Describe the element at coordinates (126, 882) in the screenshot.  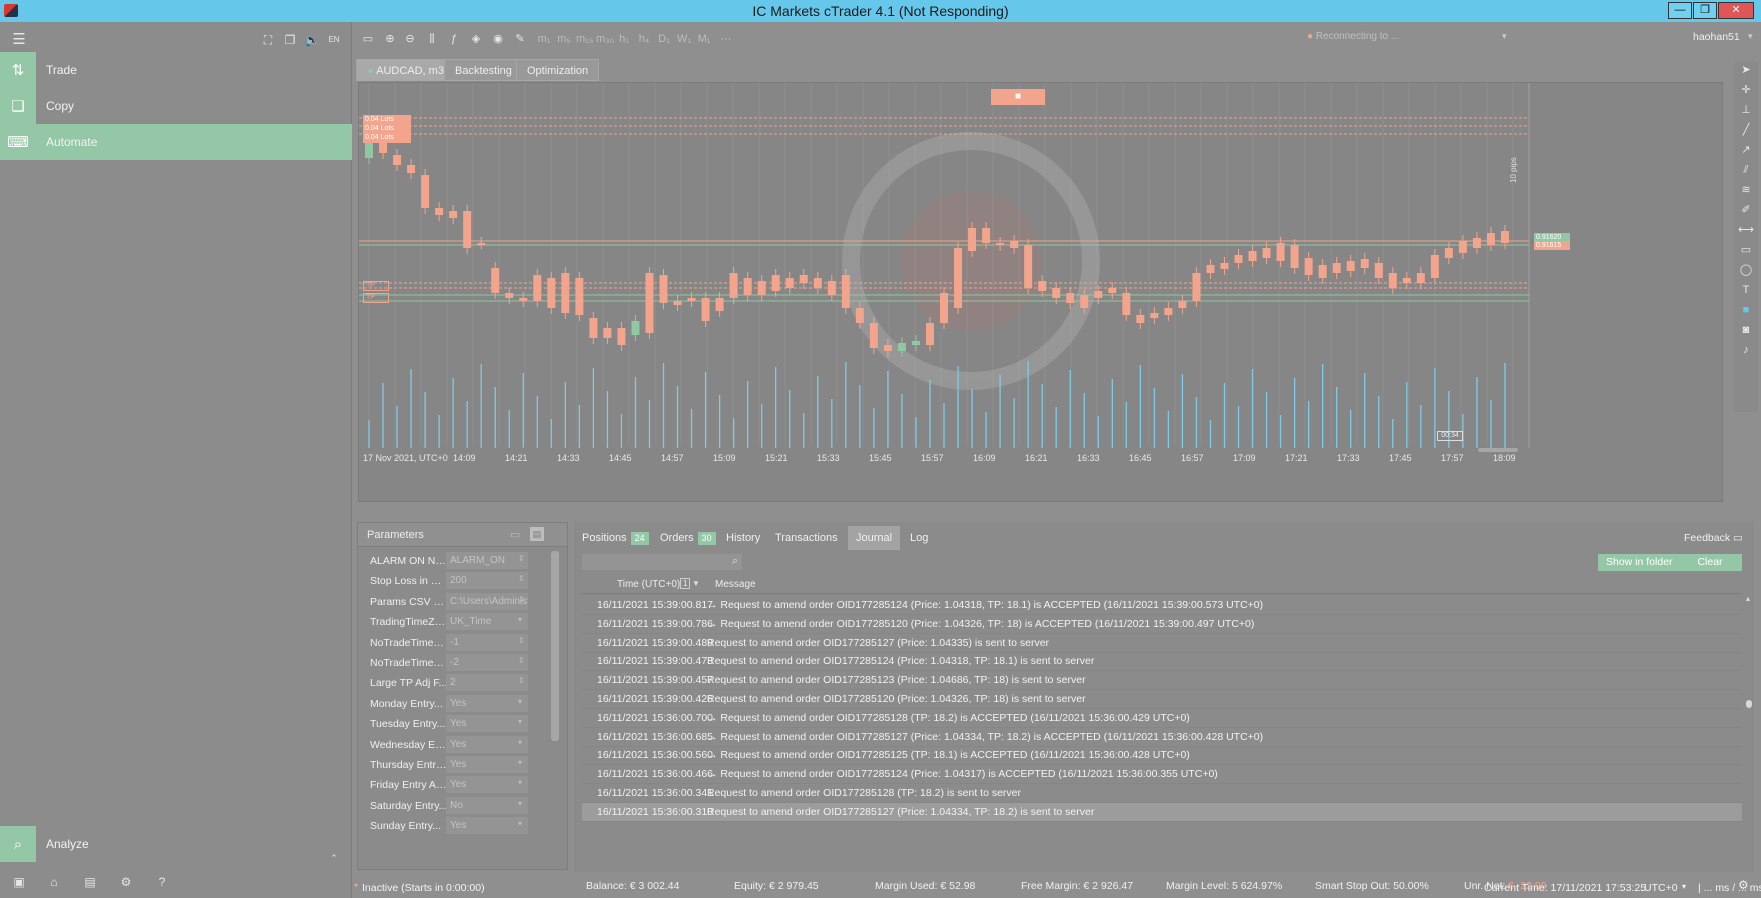
I see `settings-icon: ⚙` at that location.